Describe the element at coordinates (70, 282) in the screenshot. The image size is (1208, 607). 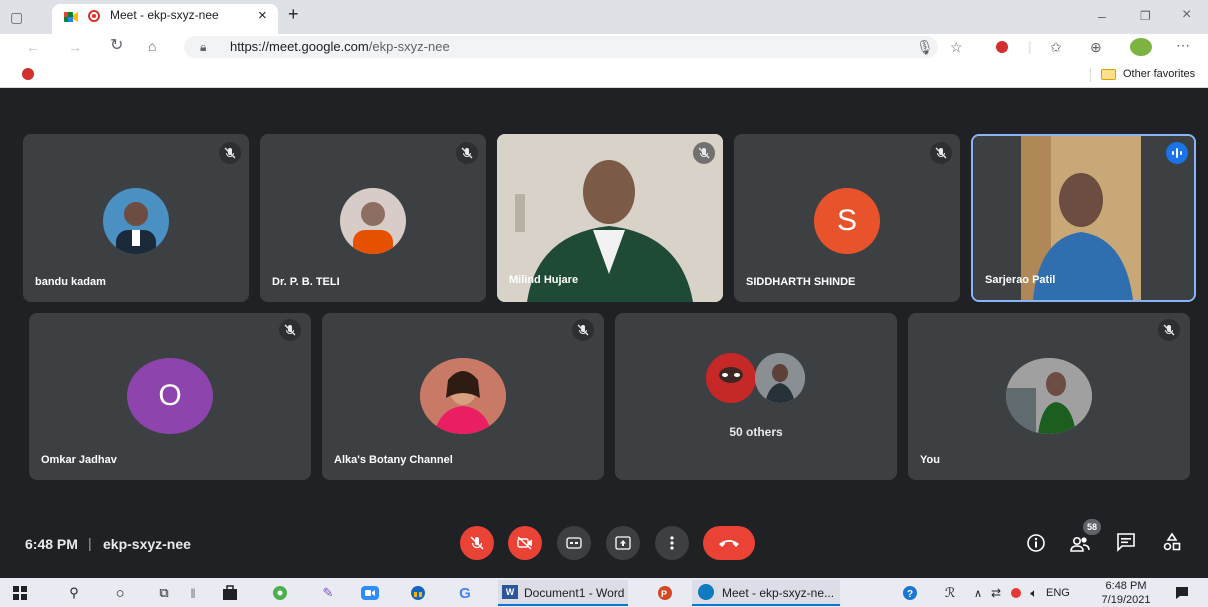
I see `participant-name: bandu kadam` at that location.